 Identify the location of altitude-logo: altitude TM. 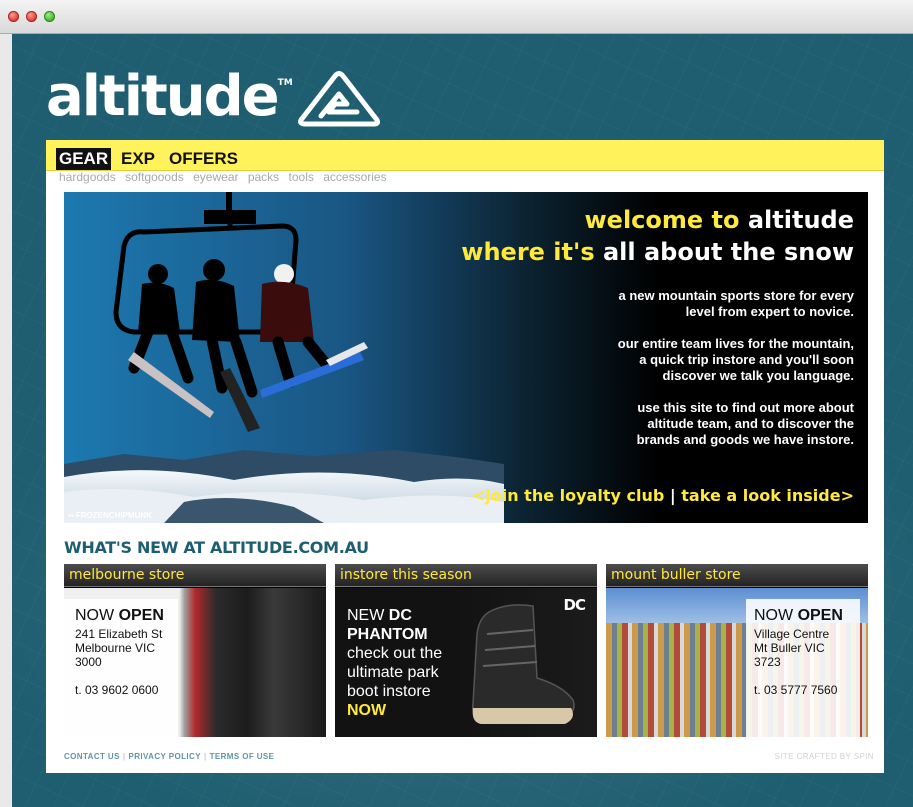
(213, 97).